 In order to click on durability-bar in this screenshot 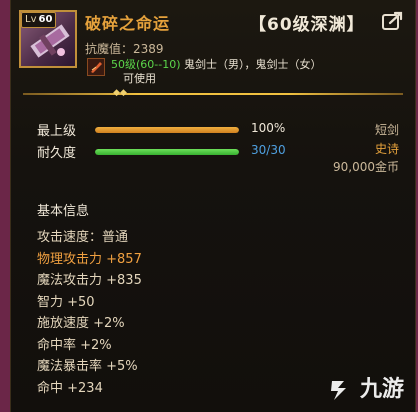, I will do `click(167, 152)`.